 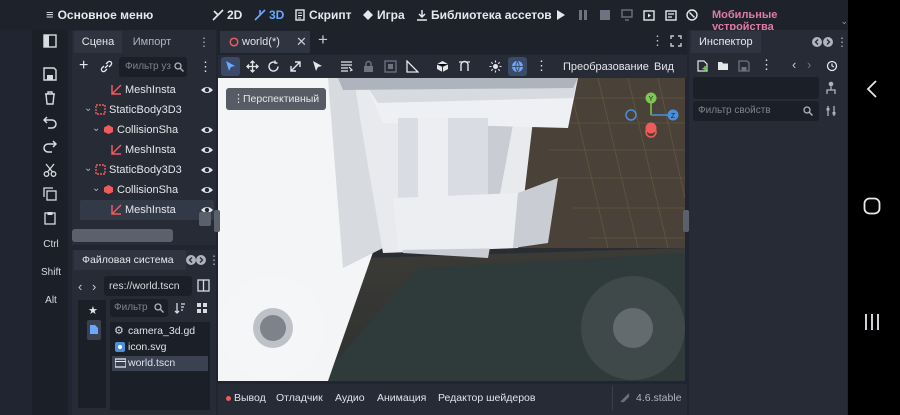 What do you see at coordinates (676, 41) in the screenshot?
I see `distraction-free-icon` at bounding box center [676, 41].